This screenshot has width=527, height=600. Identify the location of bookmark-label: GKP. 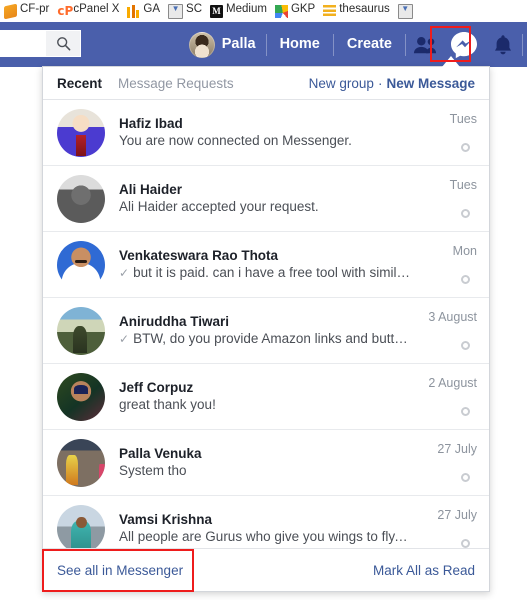
(303, 9).